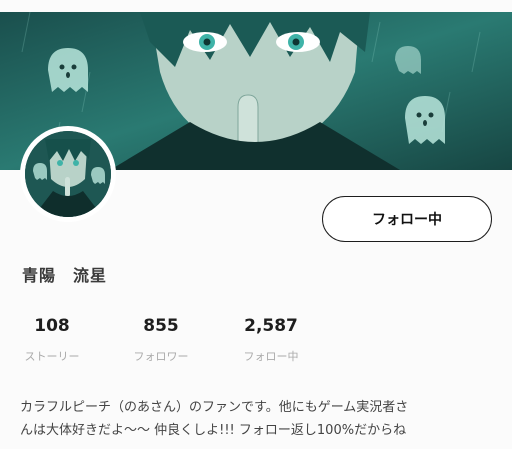 This screenshot has width=512, height=449. What do you see at coordinates (213, 430) in the screenshot?
I see `bio-line-2: んは大体好きだよ〜〜 仲良くしよ!!! フォロー返し100%だからね` at bounding box center [213, 430].